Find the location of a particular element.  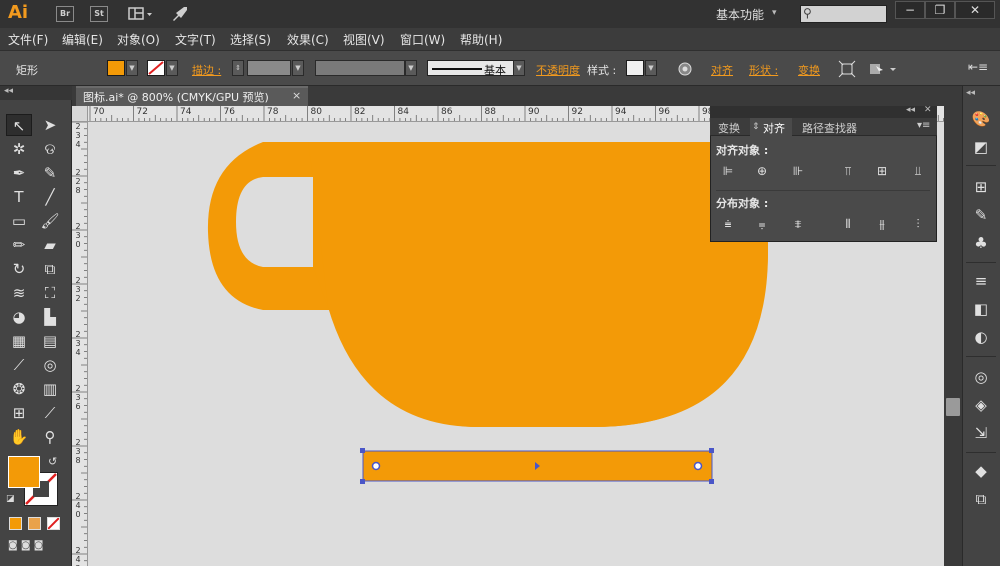

fill-swatch is located at coordinates (116, 68).